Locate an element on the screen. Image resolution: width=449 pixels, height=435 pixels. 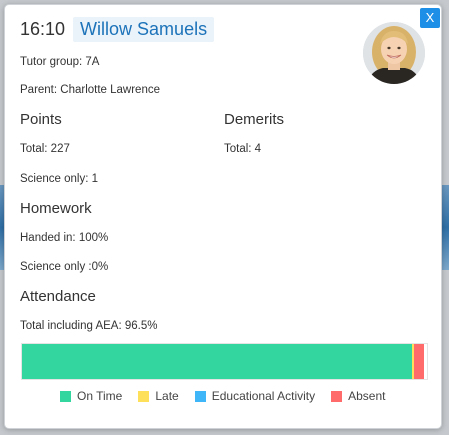
homework-heading: Homework is located at coordinates (56, 208).